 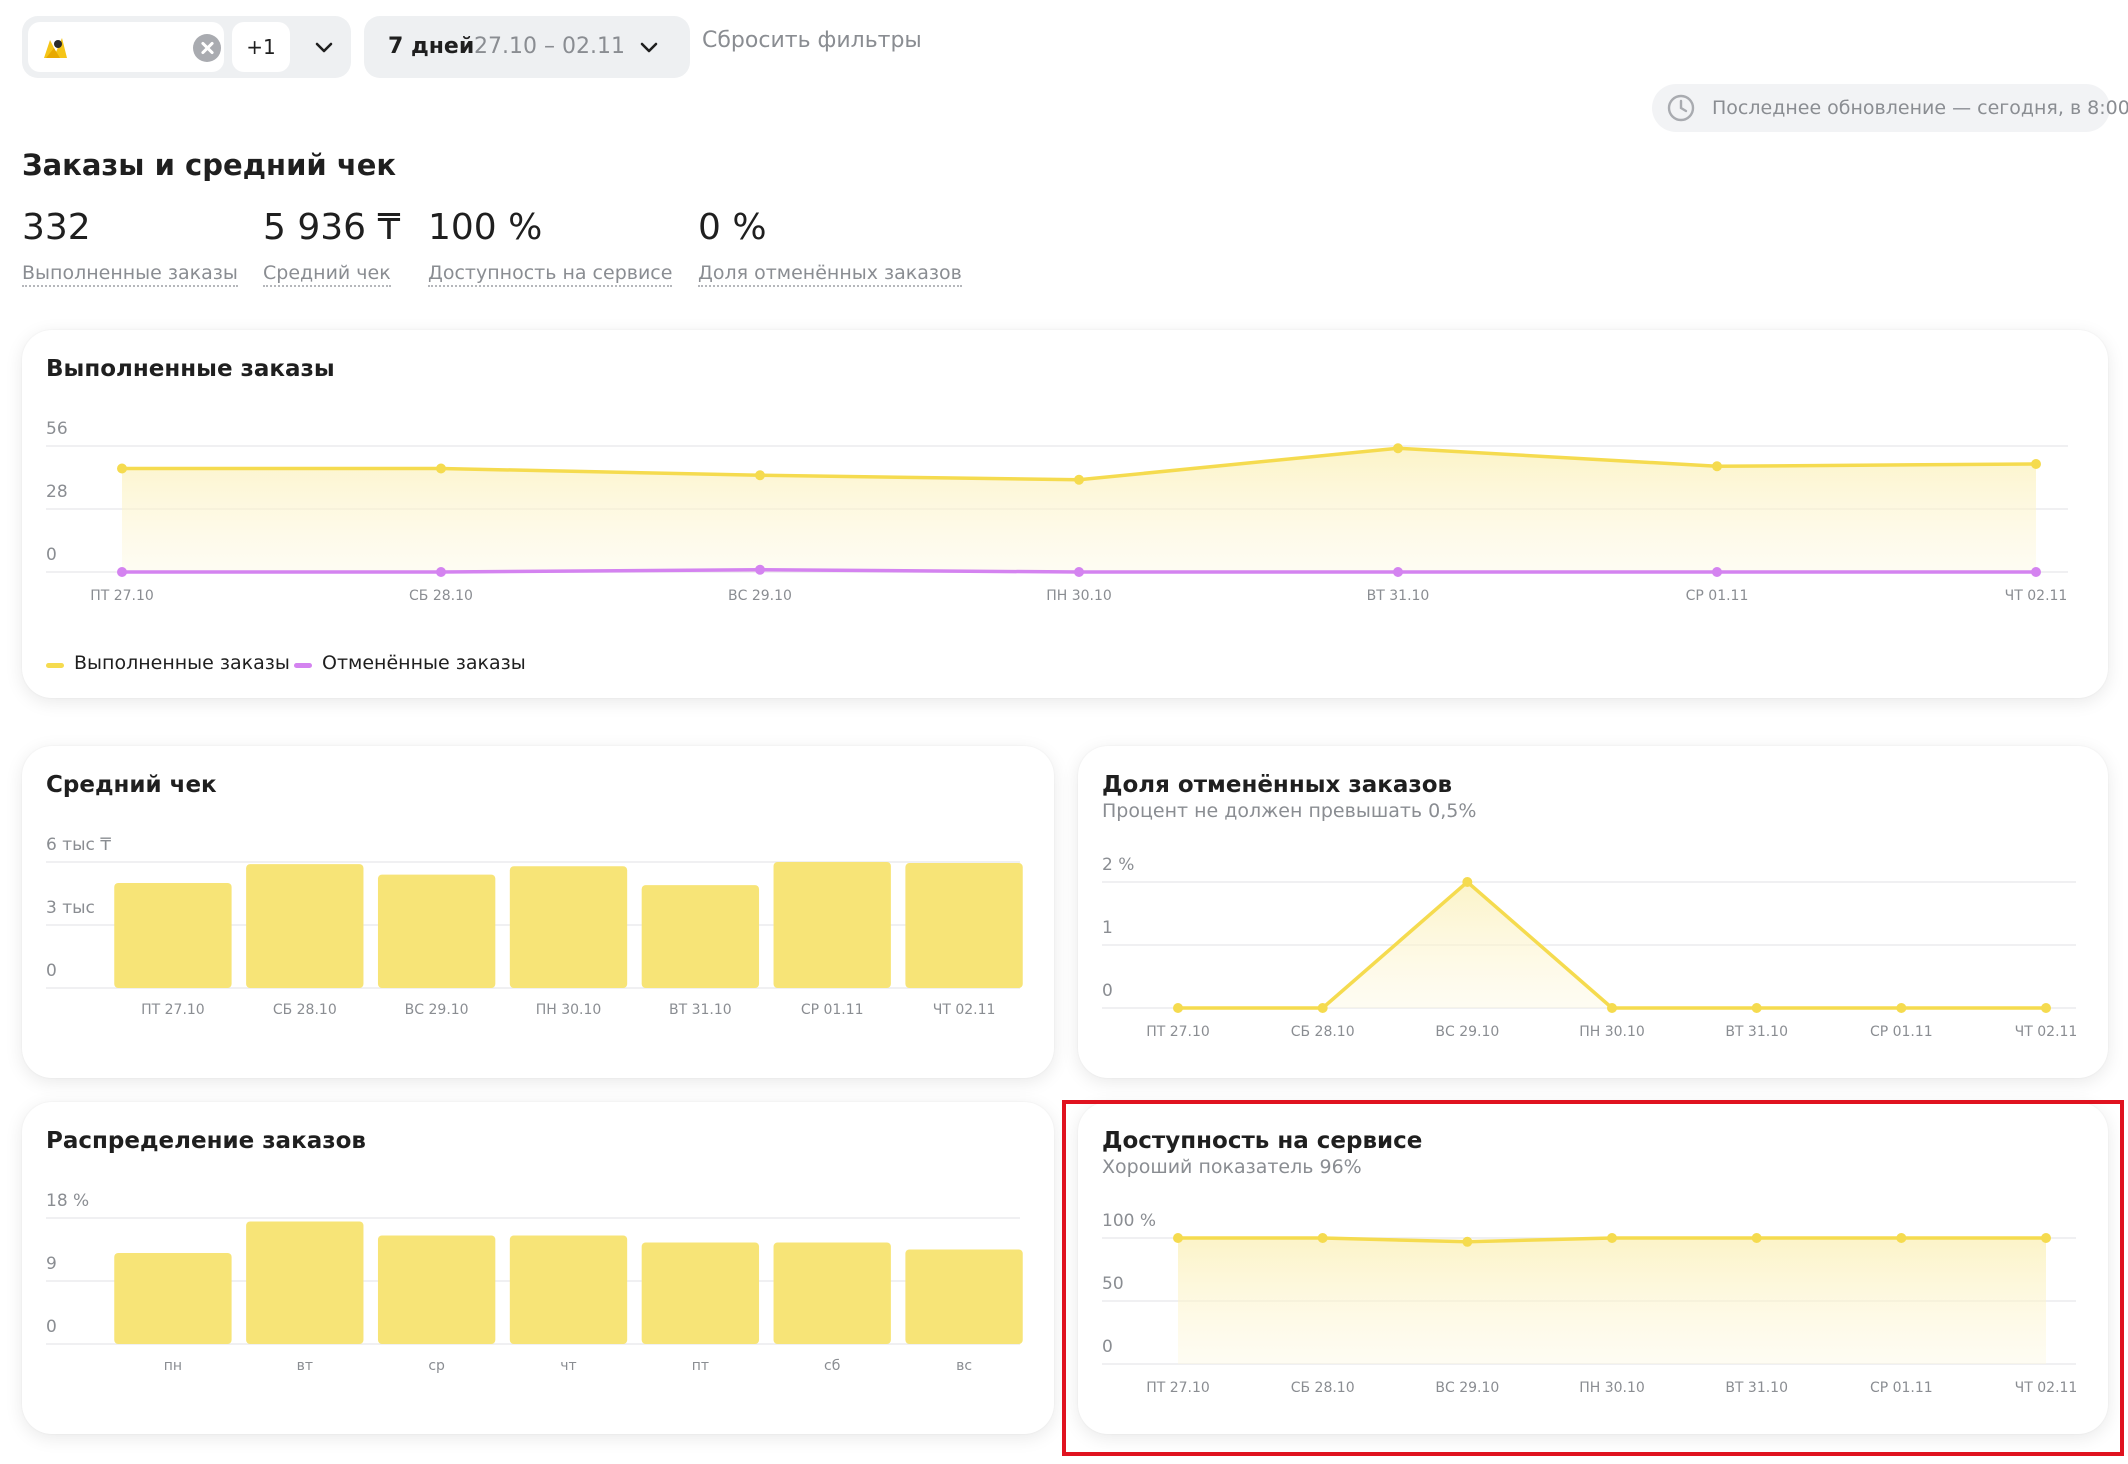 I want to click on y-tick-label: 0, so click(x=51, y=971).